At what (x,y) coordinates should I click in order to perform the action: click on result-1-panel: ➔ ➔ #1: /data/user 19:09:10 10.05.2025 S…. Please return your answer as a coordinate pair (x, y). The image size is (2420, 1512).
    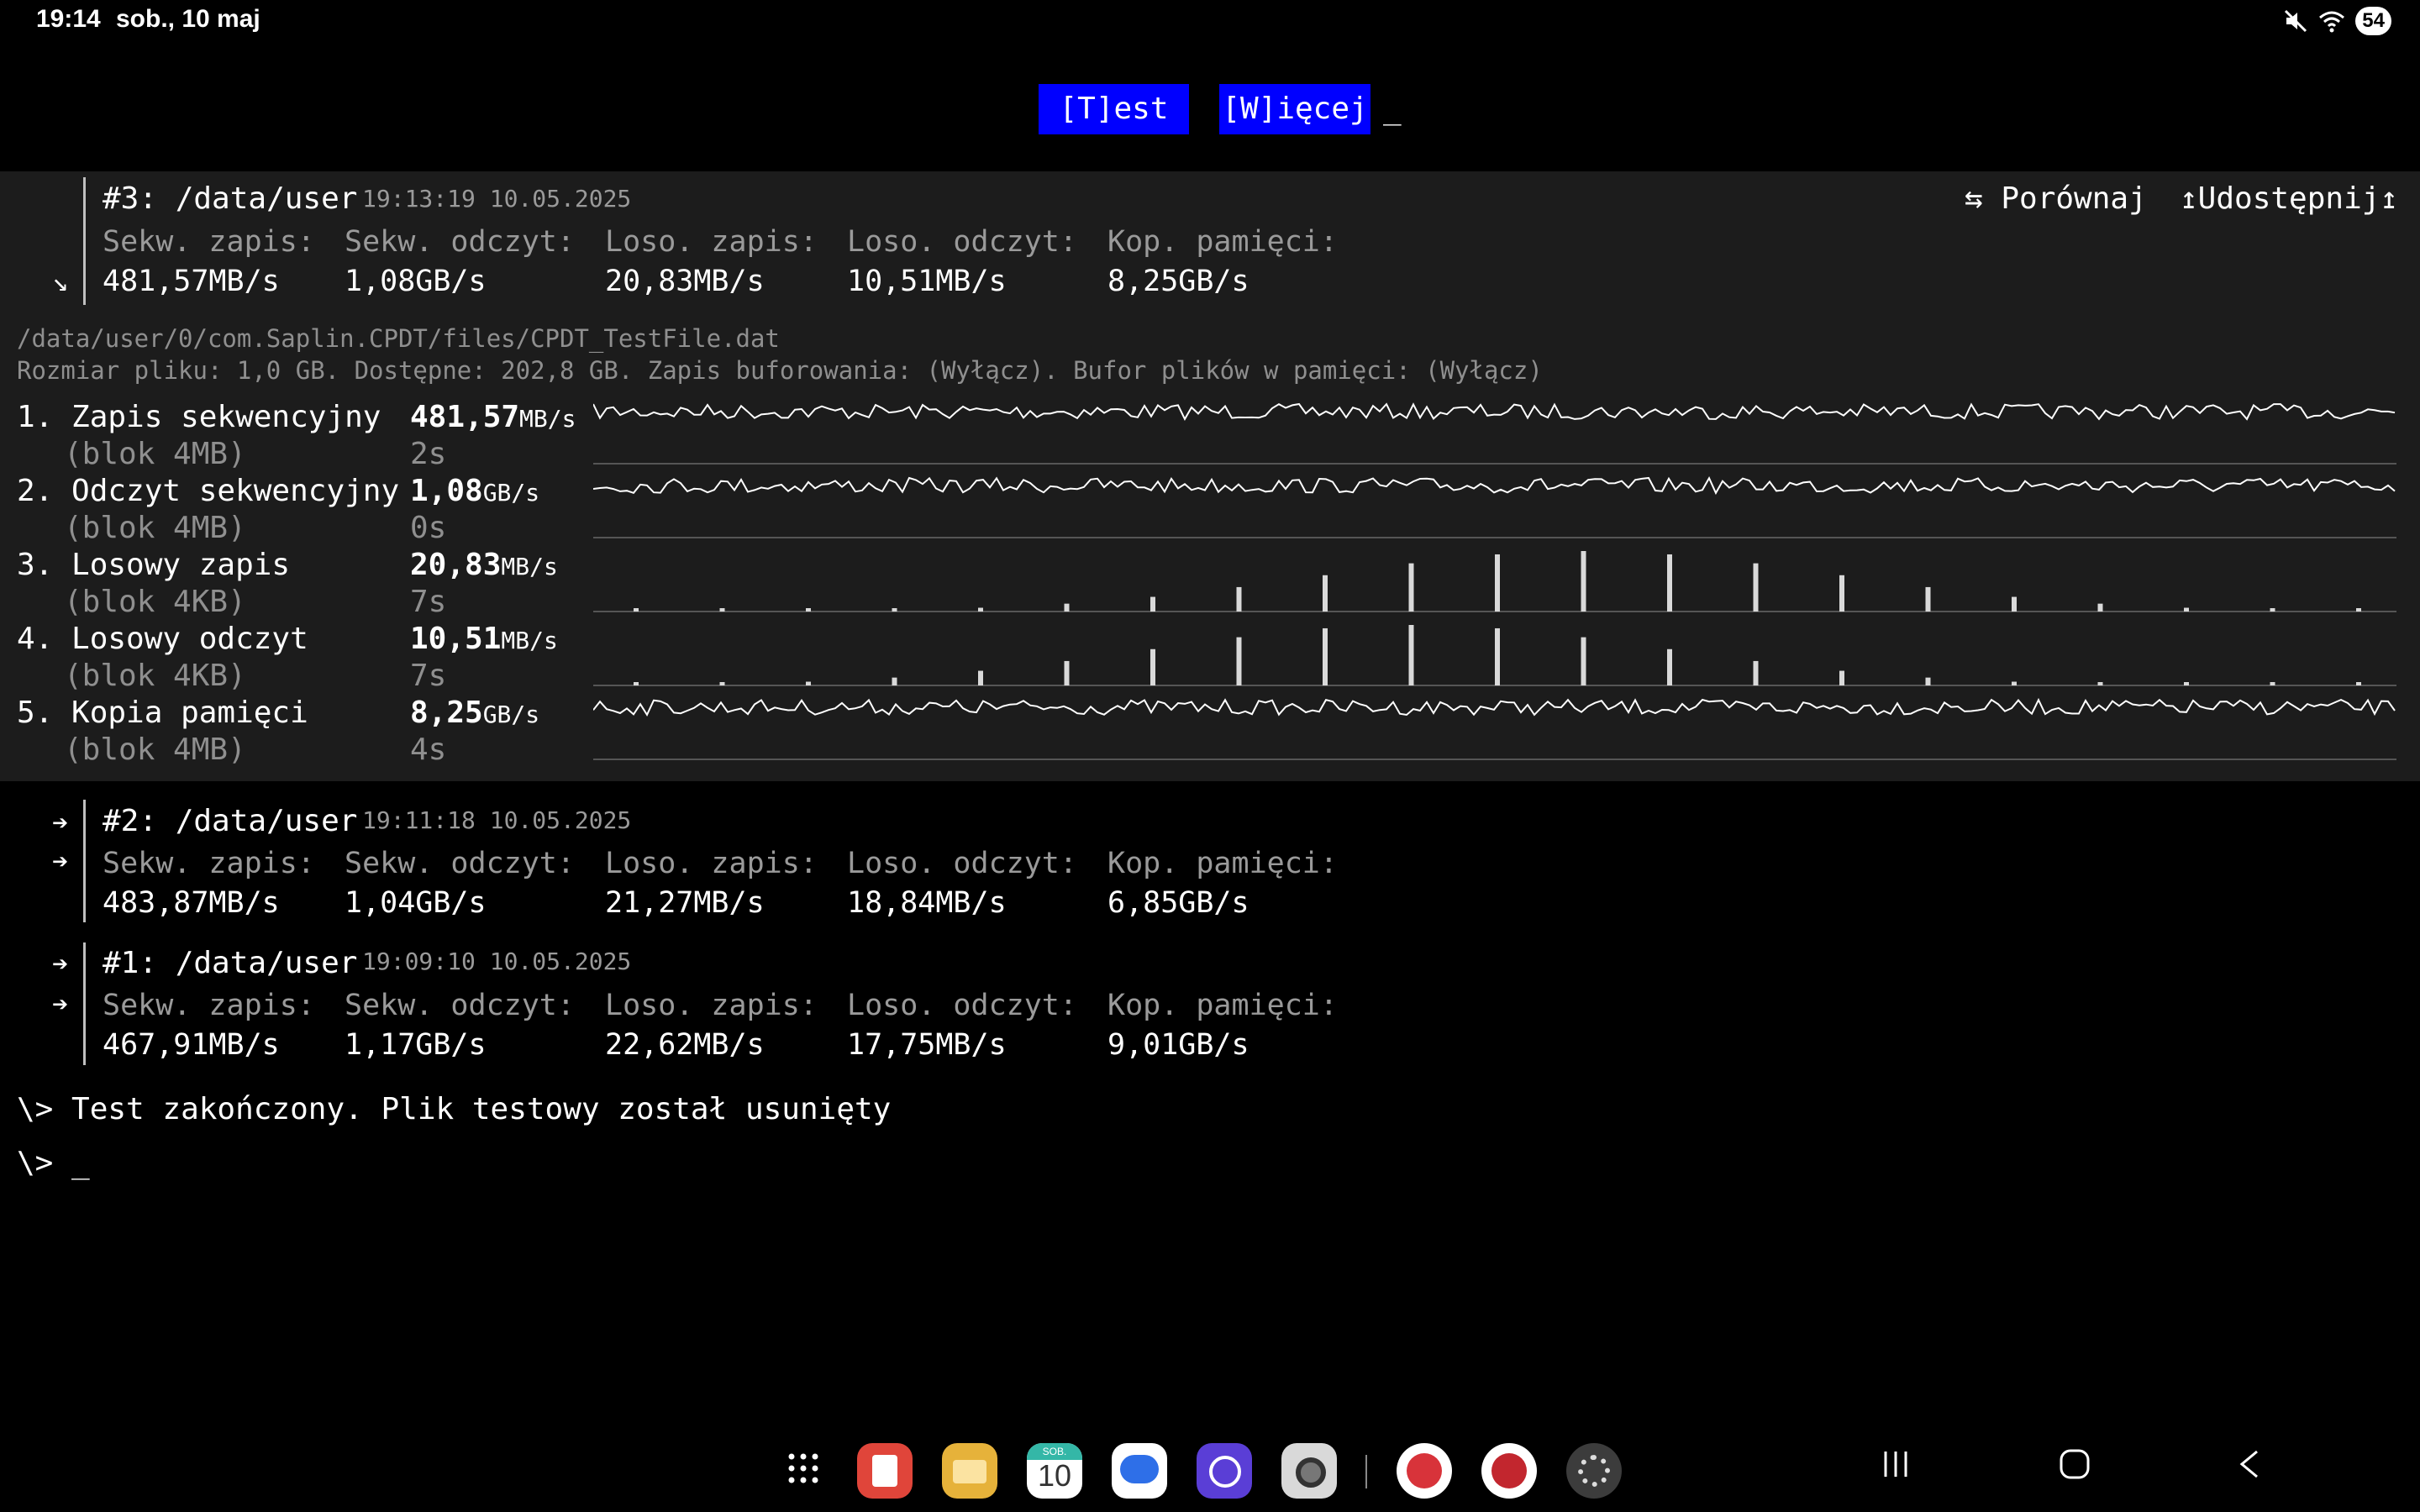
    Looking at the image, I should click on (1210, 1004).